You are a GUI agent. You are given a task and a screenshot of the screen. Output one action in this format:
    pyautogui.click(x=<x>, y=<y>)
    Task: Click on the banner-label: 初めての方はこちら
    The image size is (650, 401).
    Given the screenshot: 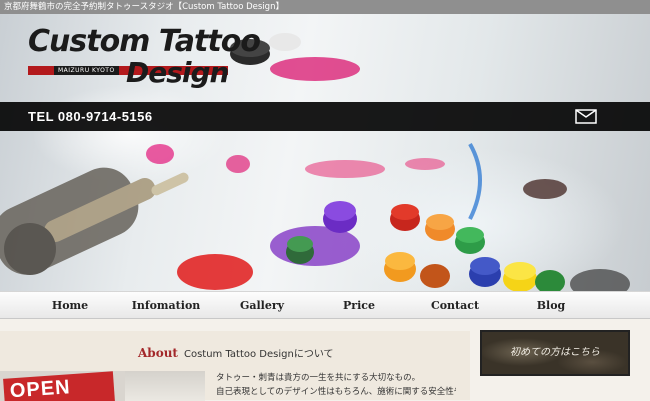 What is the action you would take?
    pyautogui.click(x=555, y=352)
    